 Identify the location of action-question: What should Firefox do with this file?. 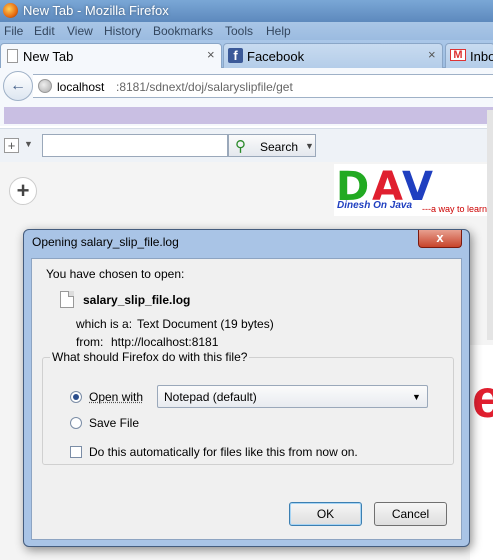
(150, 357).